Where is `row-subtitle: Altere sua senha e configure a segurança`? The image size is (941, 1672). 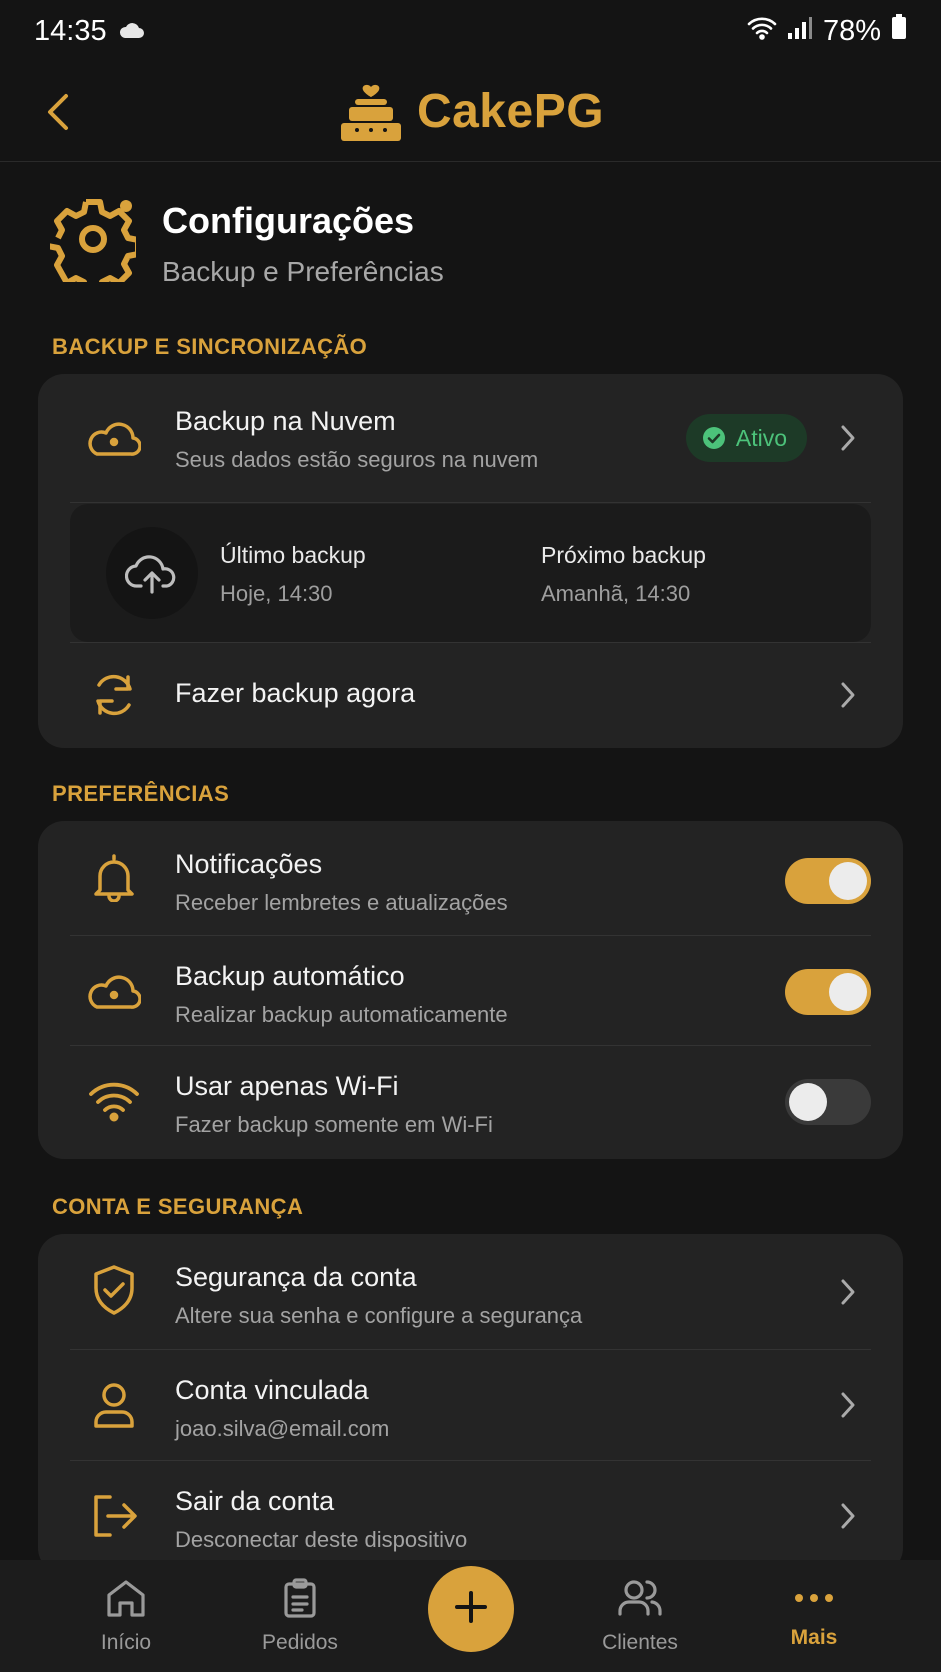 row-subtitle: Altere sua senha e configure a segurança is located at coordinates (379, 1315).